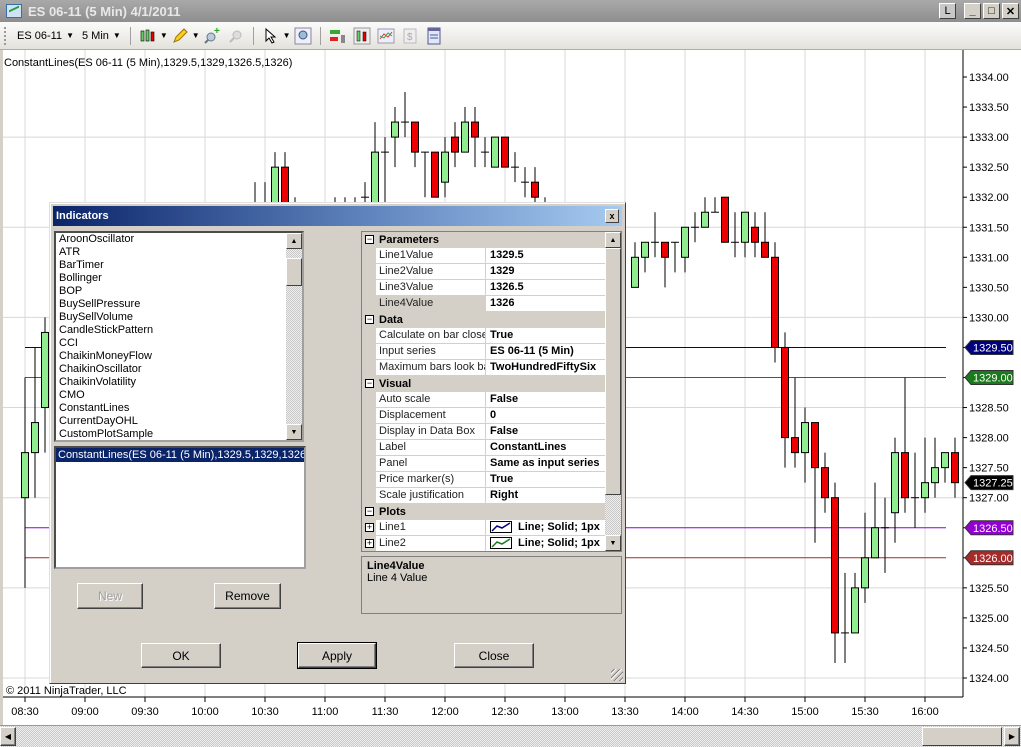 The image size is (1021, 747). I want to click on property-value: 1329.5, so click(545, 256).